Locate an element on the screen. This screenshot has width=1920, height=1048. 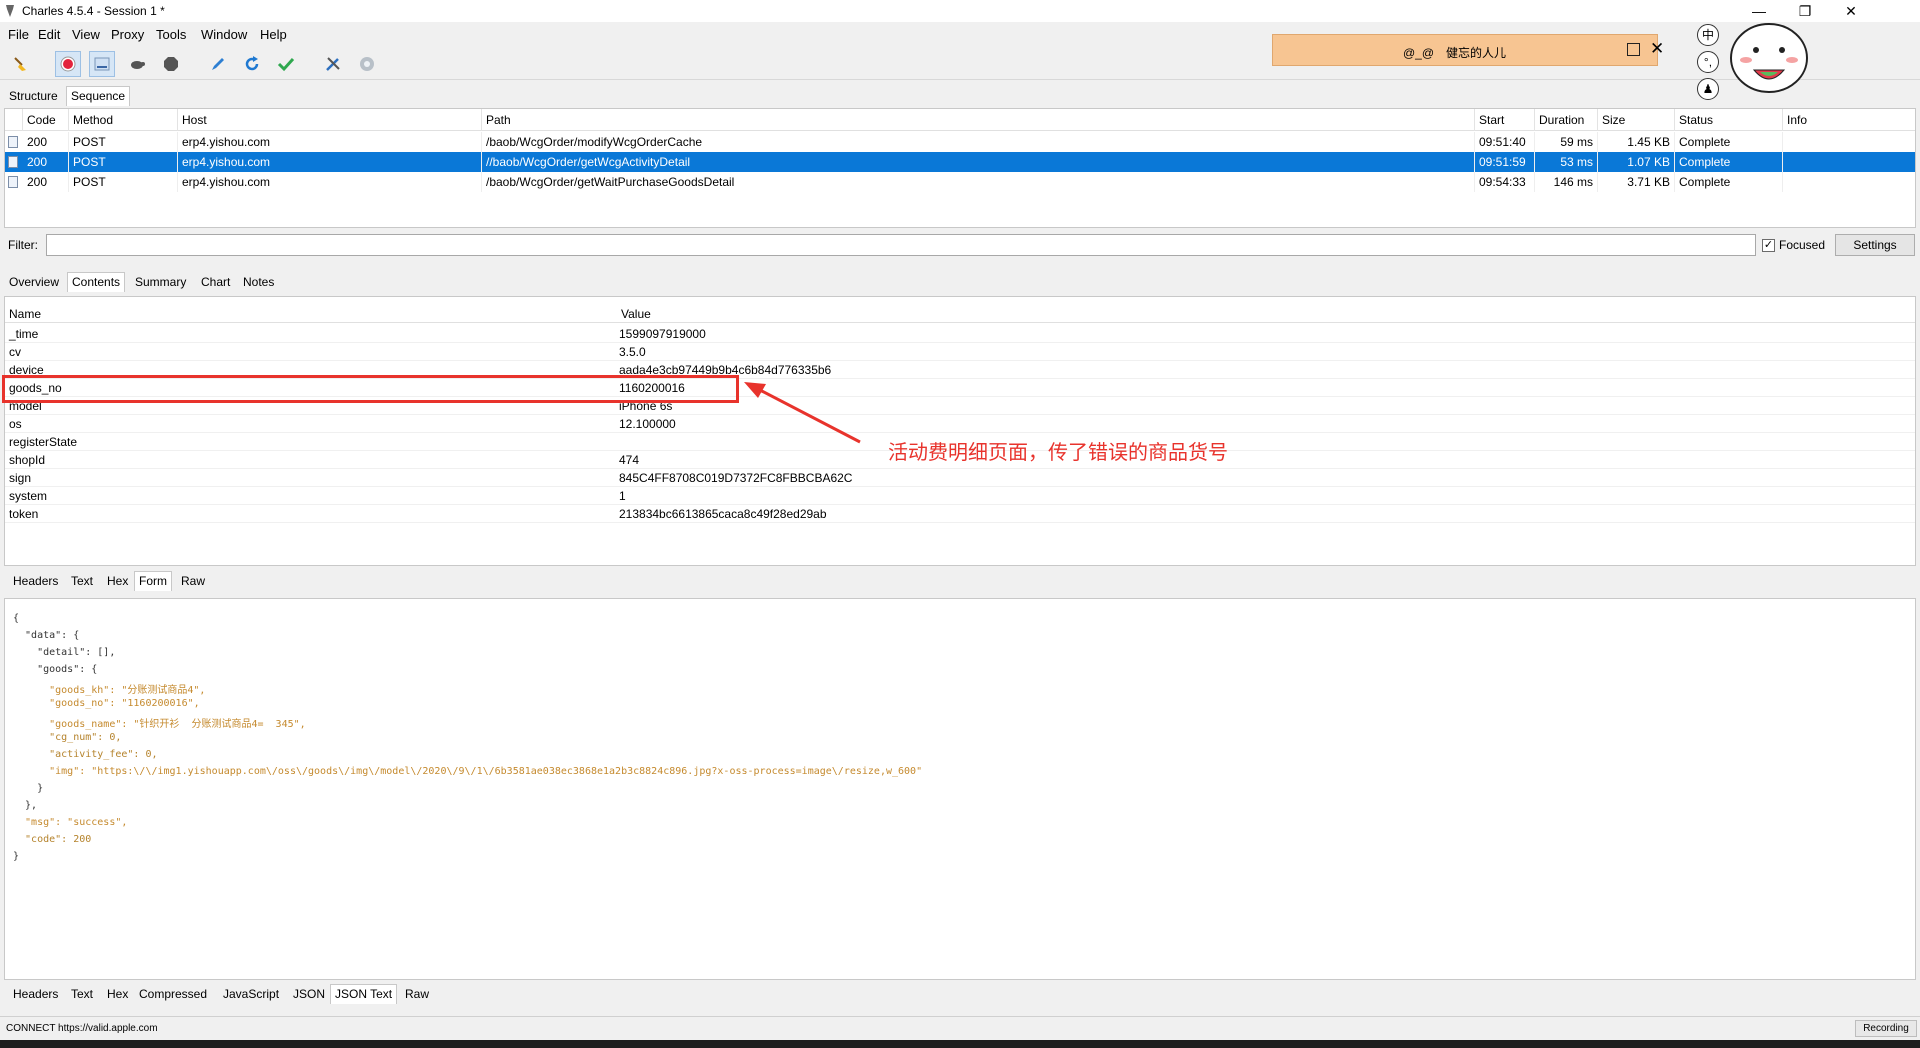
json-line: }, is located at coordinates (25, 805).